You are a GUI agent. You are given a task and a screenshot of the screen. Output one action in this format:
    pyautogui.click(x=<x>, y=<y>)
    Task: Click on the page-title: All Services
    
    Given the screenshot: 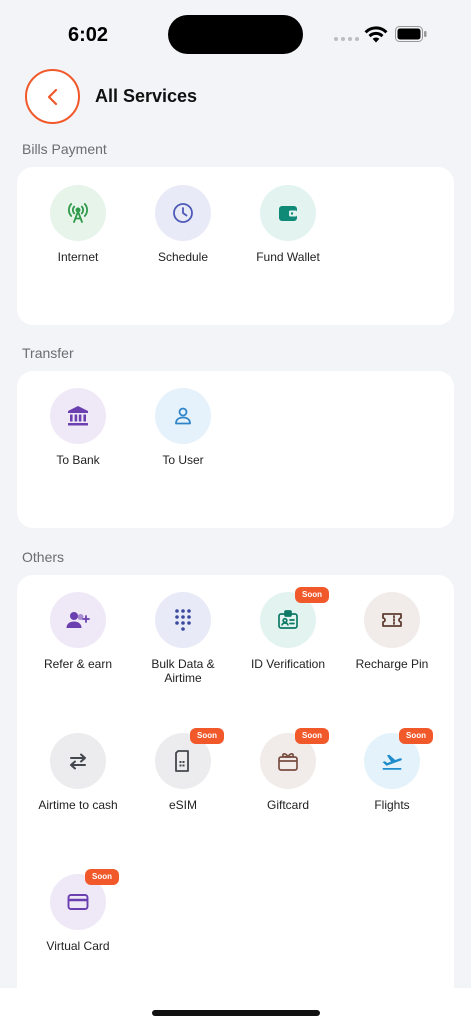 What is the action you would take?
    pyautogui.click(x=146, y=96)
    